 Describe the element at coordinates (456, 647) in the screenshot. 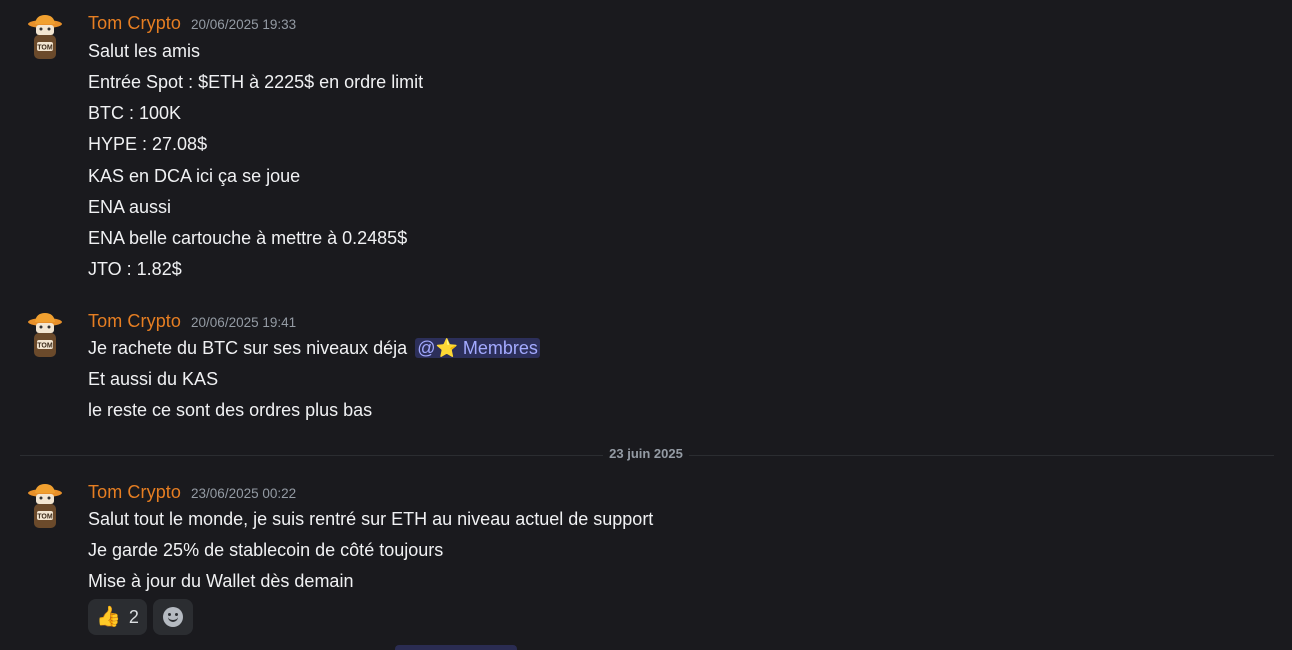

I see `partial-embed` at that location.